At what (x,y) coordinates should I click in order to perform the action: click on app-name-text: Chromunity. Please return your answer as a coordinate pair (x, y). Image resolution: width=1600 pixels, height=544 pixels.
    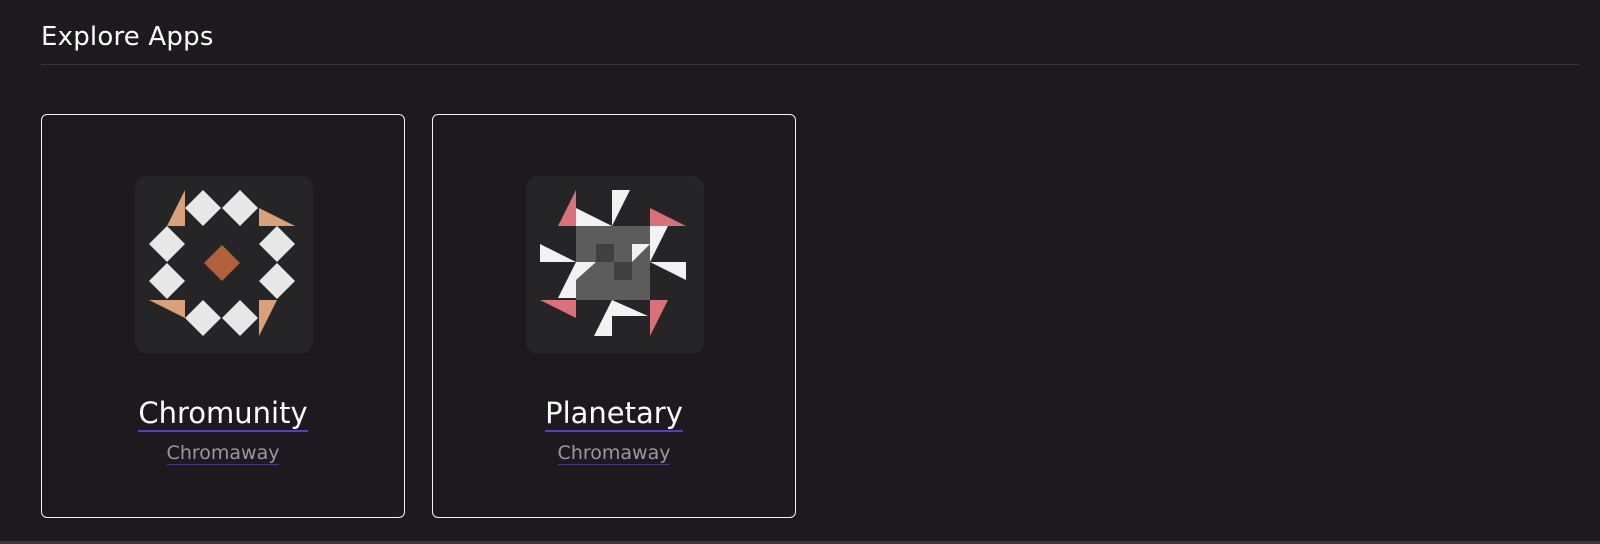
    Looking at the image, I should click on (223, 414).